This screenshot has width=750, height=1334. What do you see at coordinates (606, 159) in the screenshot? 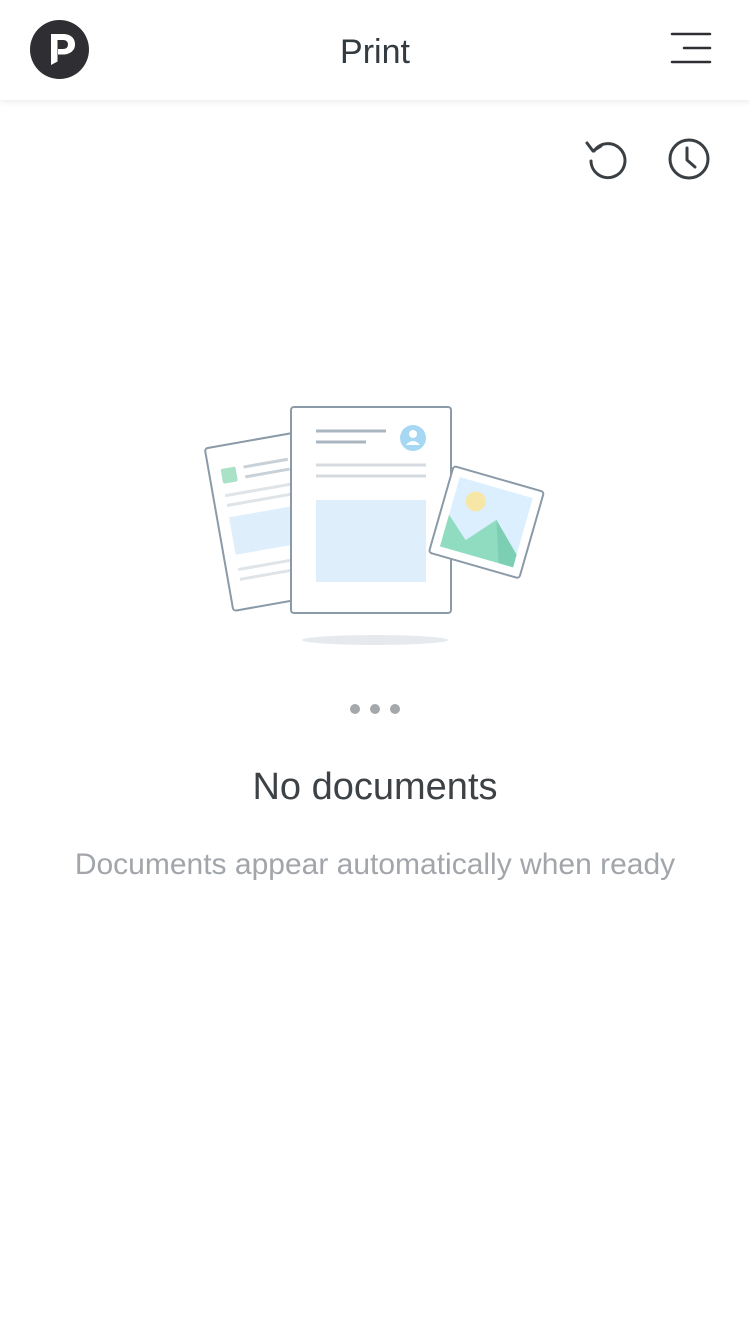
I see `refresh-icon` at bounding box center [606, 159].